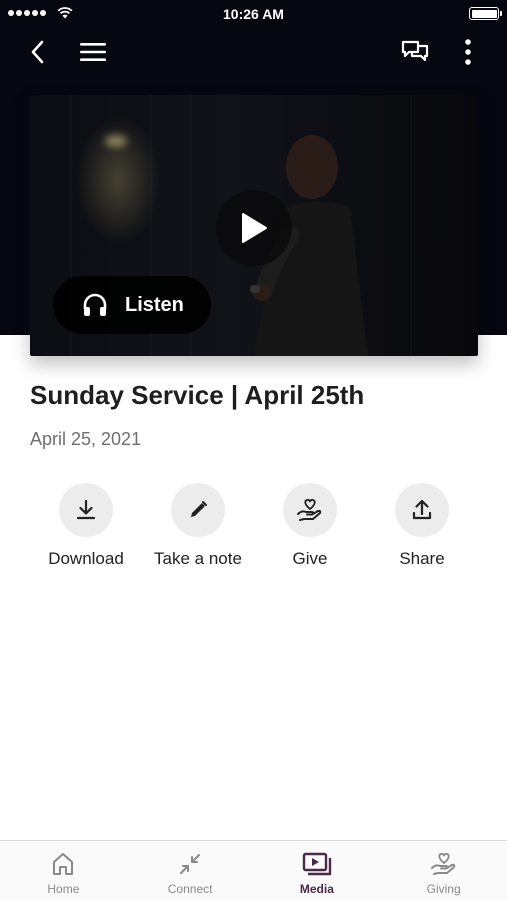  What do you see at coordinates (154, 304) in the screenshot?
I see `listen-label: Listen` at bounding box center [154, 304].